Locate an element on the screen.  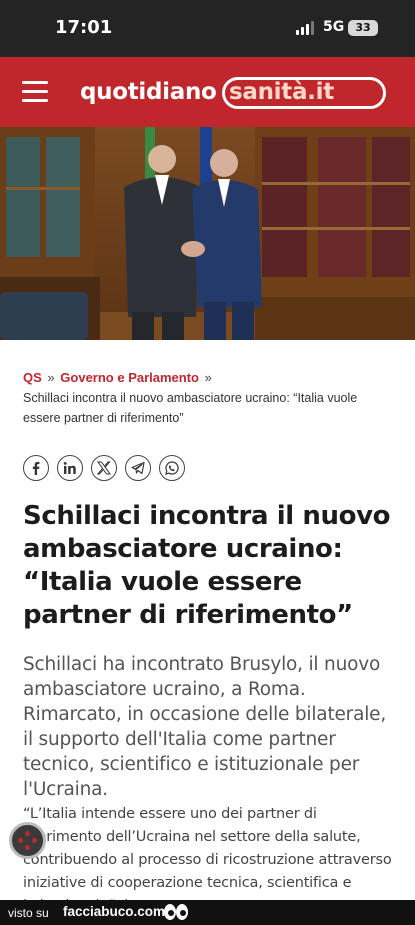
signal-icon is located at coordinates (306, 28).